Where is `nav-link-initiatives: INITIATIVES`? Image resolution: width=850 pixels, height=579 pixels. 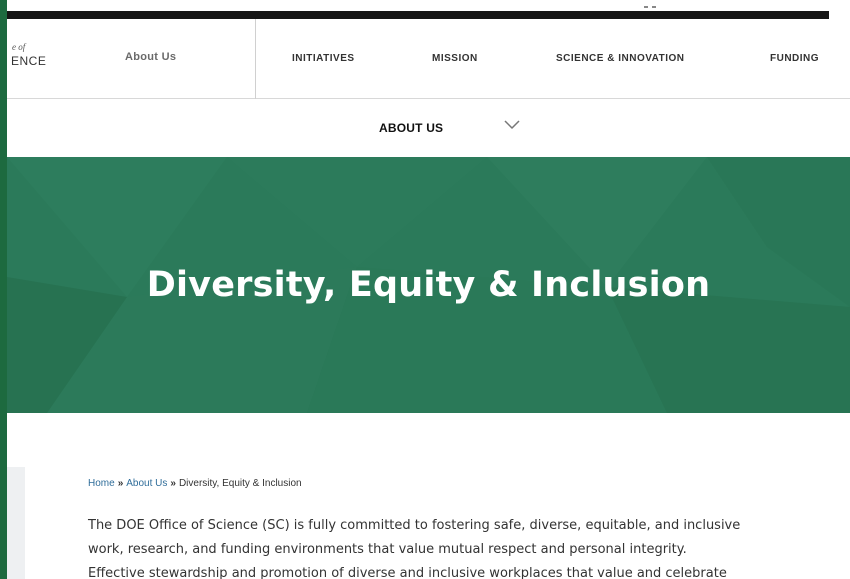
nav-link-initiatives: INITIATIVES is located at coordinates (323, 58).